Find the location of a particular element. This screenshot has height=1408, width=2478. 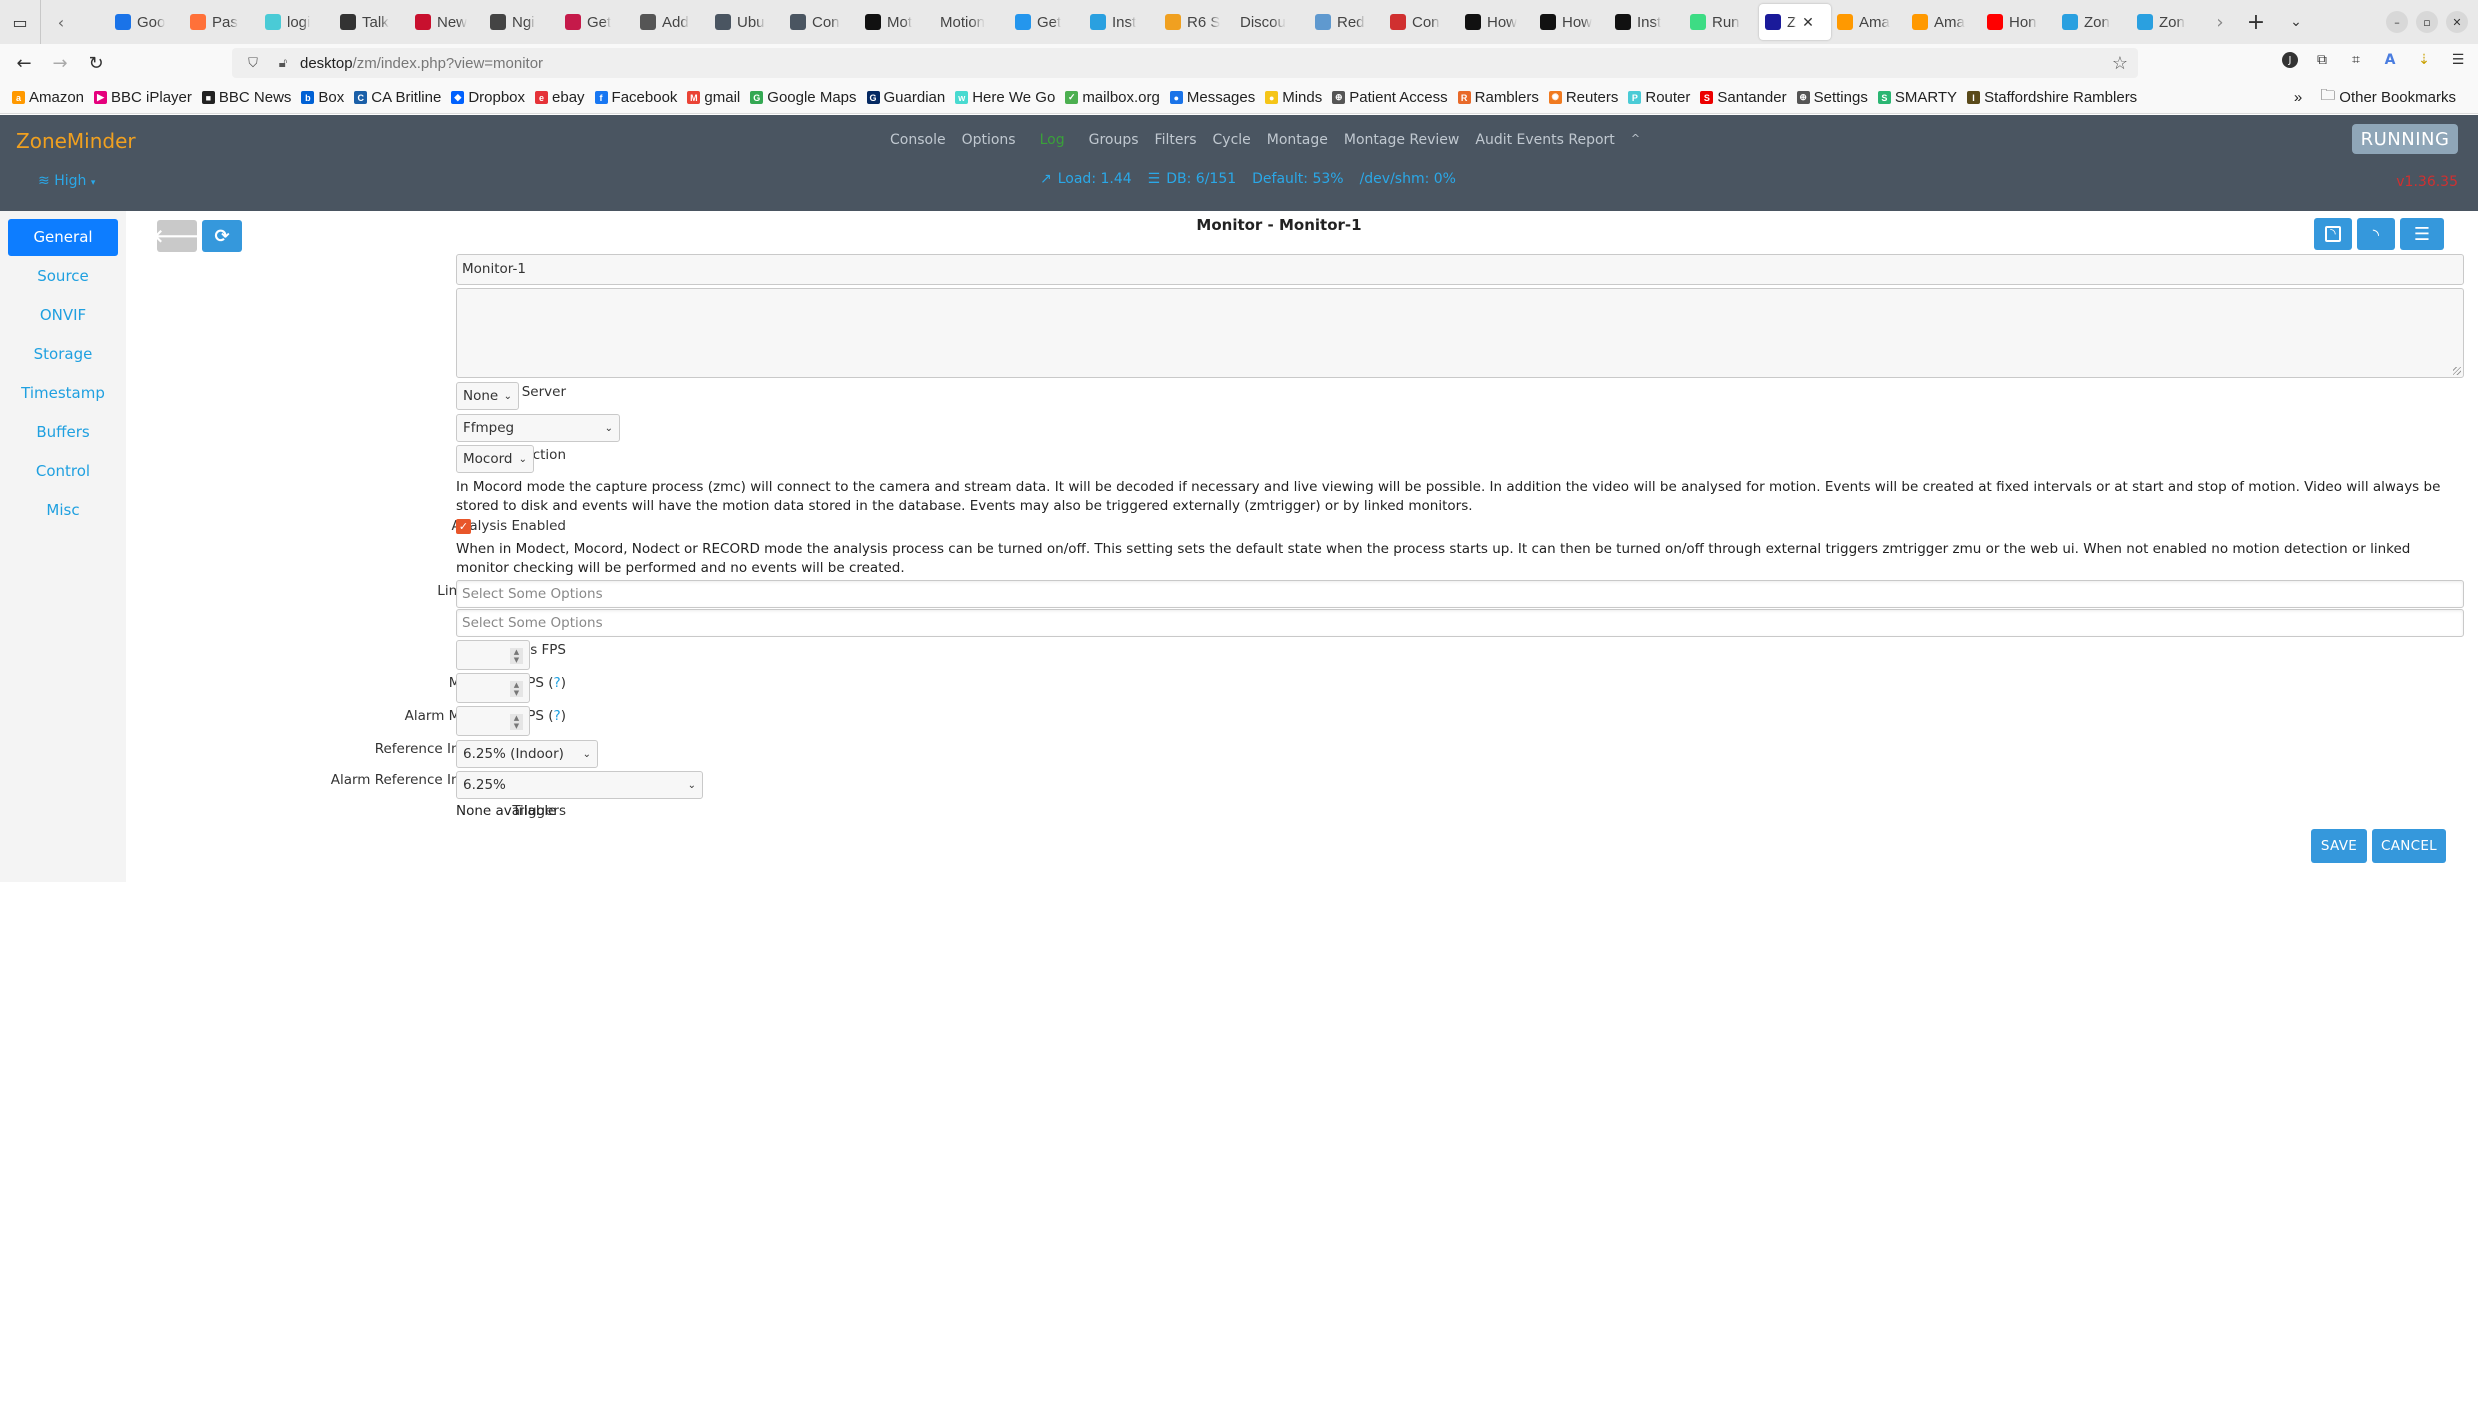

bookmark-item: Mgmail is located at coordinates (713, 97).